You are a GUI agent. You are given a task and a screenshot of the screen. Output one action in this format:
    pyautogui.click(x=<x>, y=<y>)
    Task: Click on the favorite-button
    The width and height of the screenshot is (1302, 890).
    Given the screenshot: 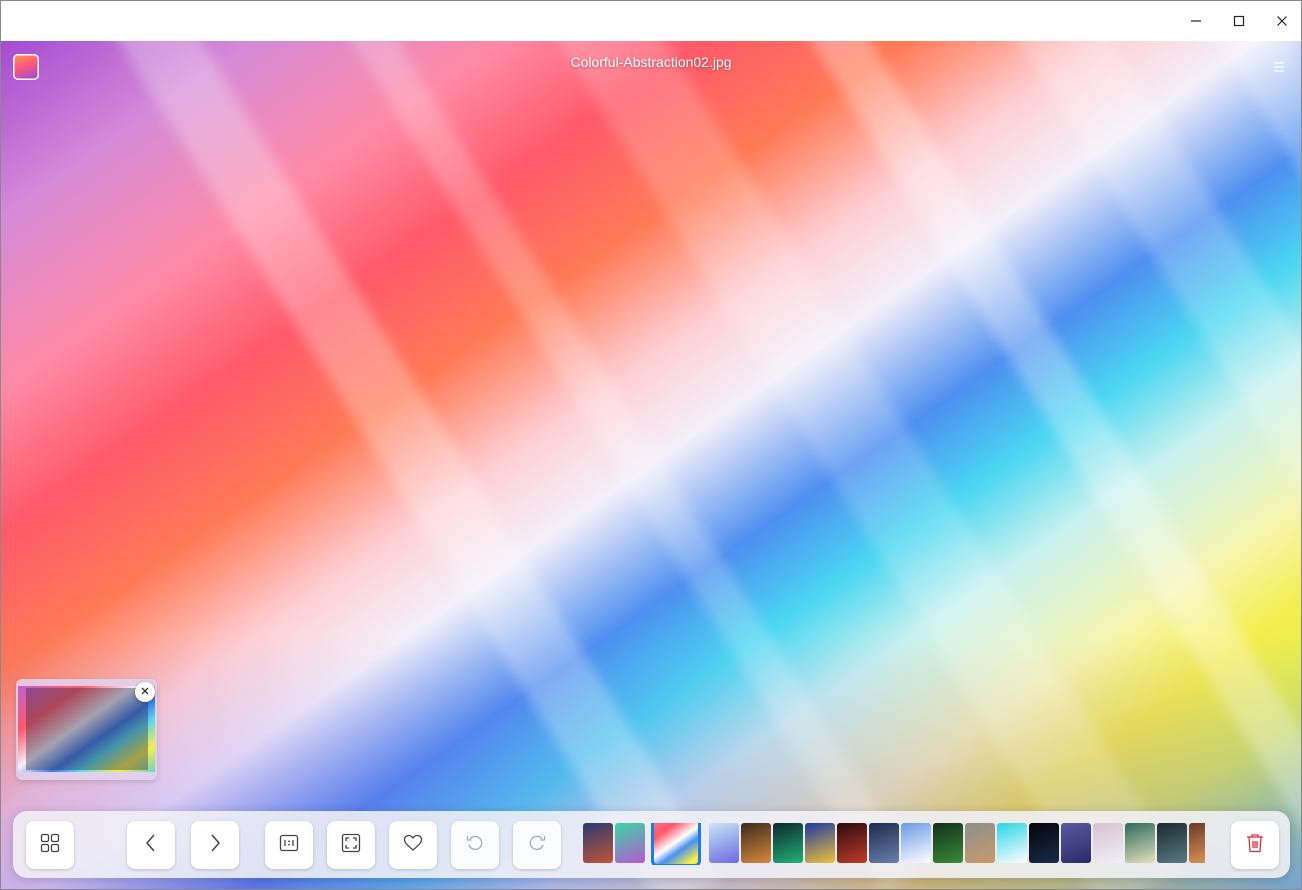 What is the action you would take?
    pyautogui.click(x=413, y=845)
    